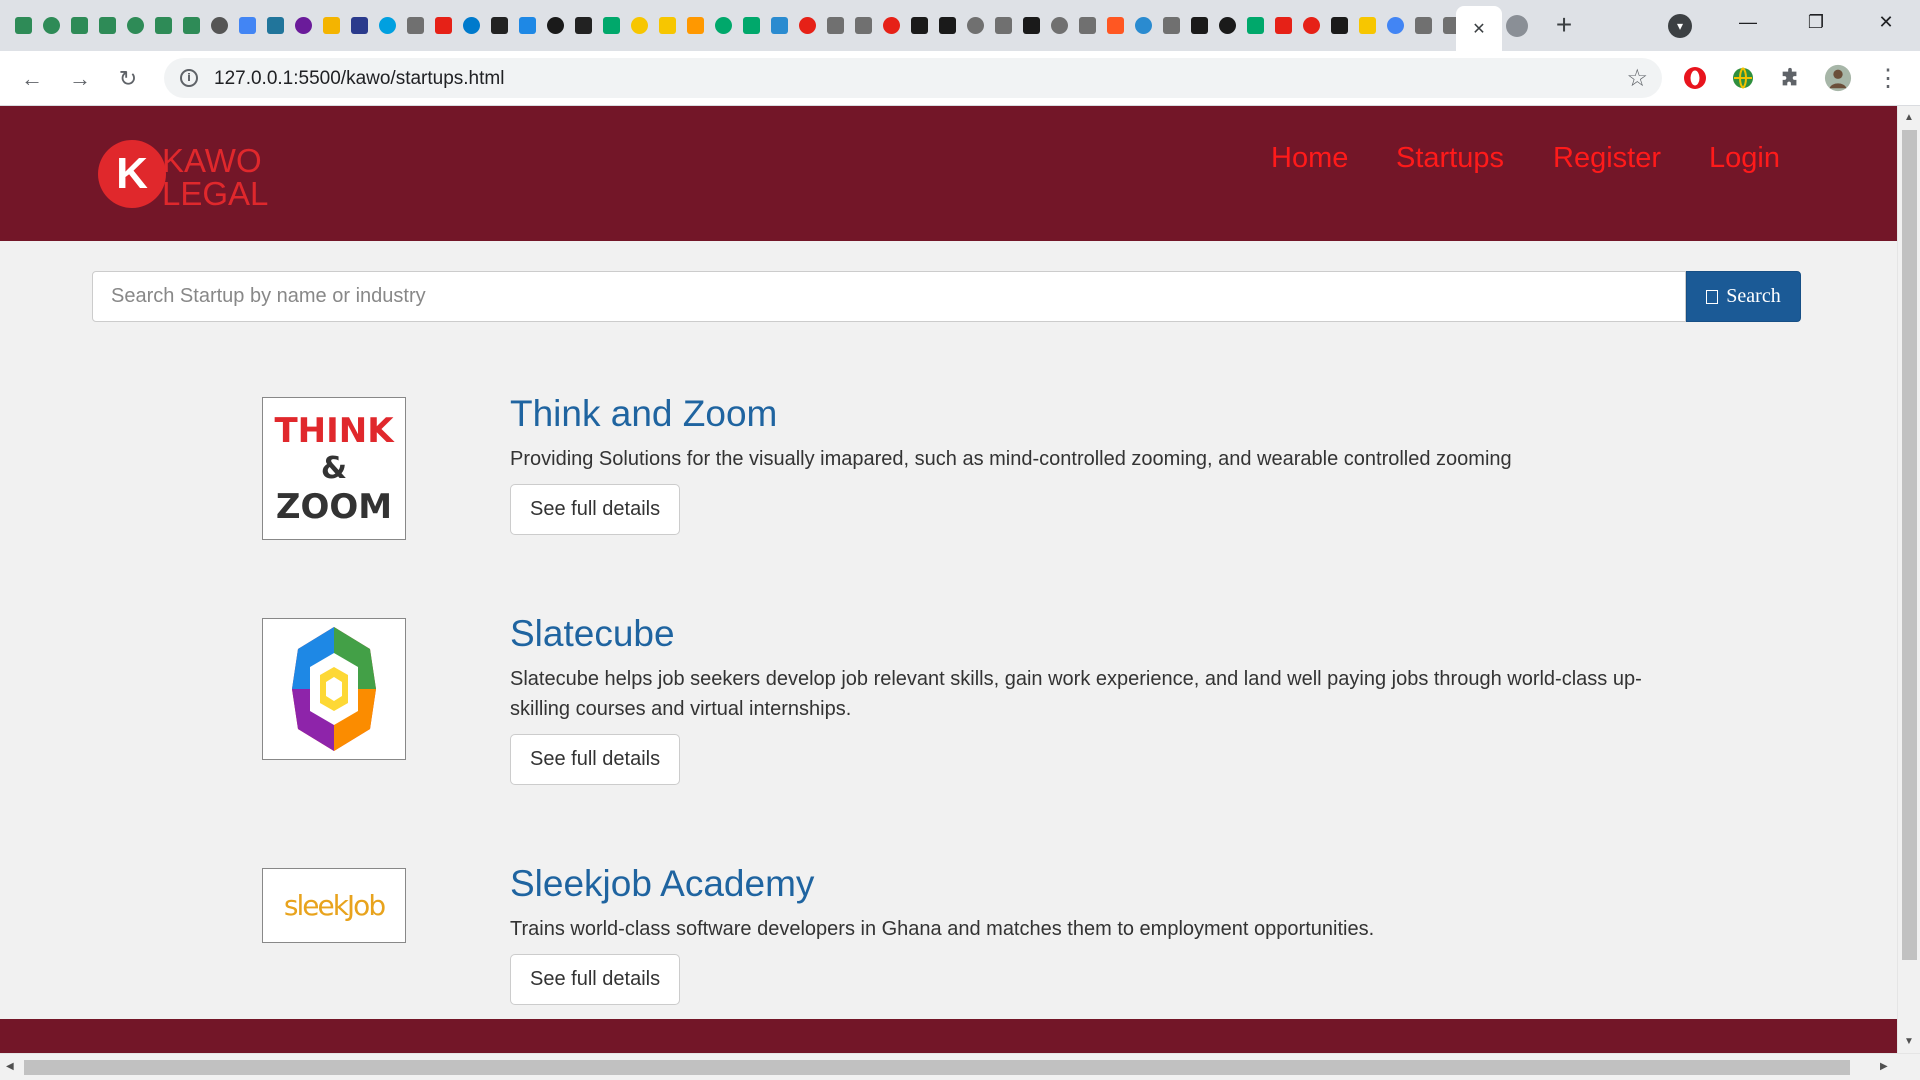 This screenshot has width=1920, height=1080. I want to click on extensions-puzzle-icon, so click(1790, 78).